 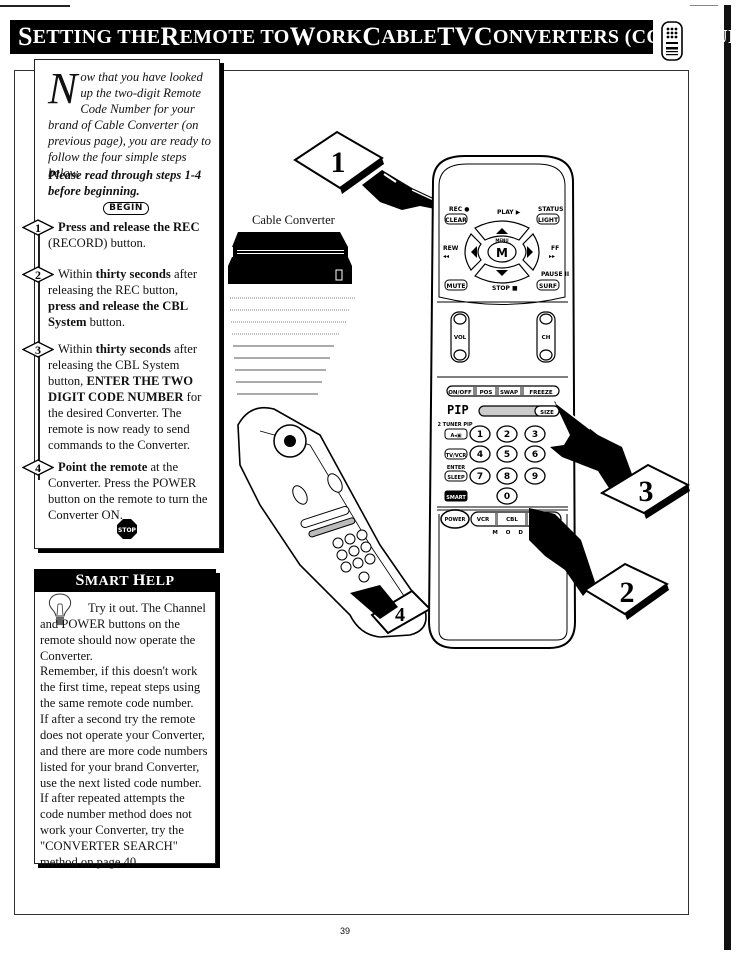 What do you see at coordinates (507, 455) in the screenshot?
I see `digit-label: 5` at bounding box center [507, 455].